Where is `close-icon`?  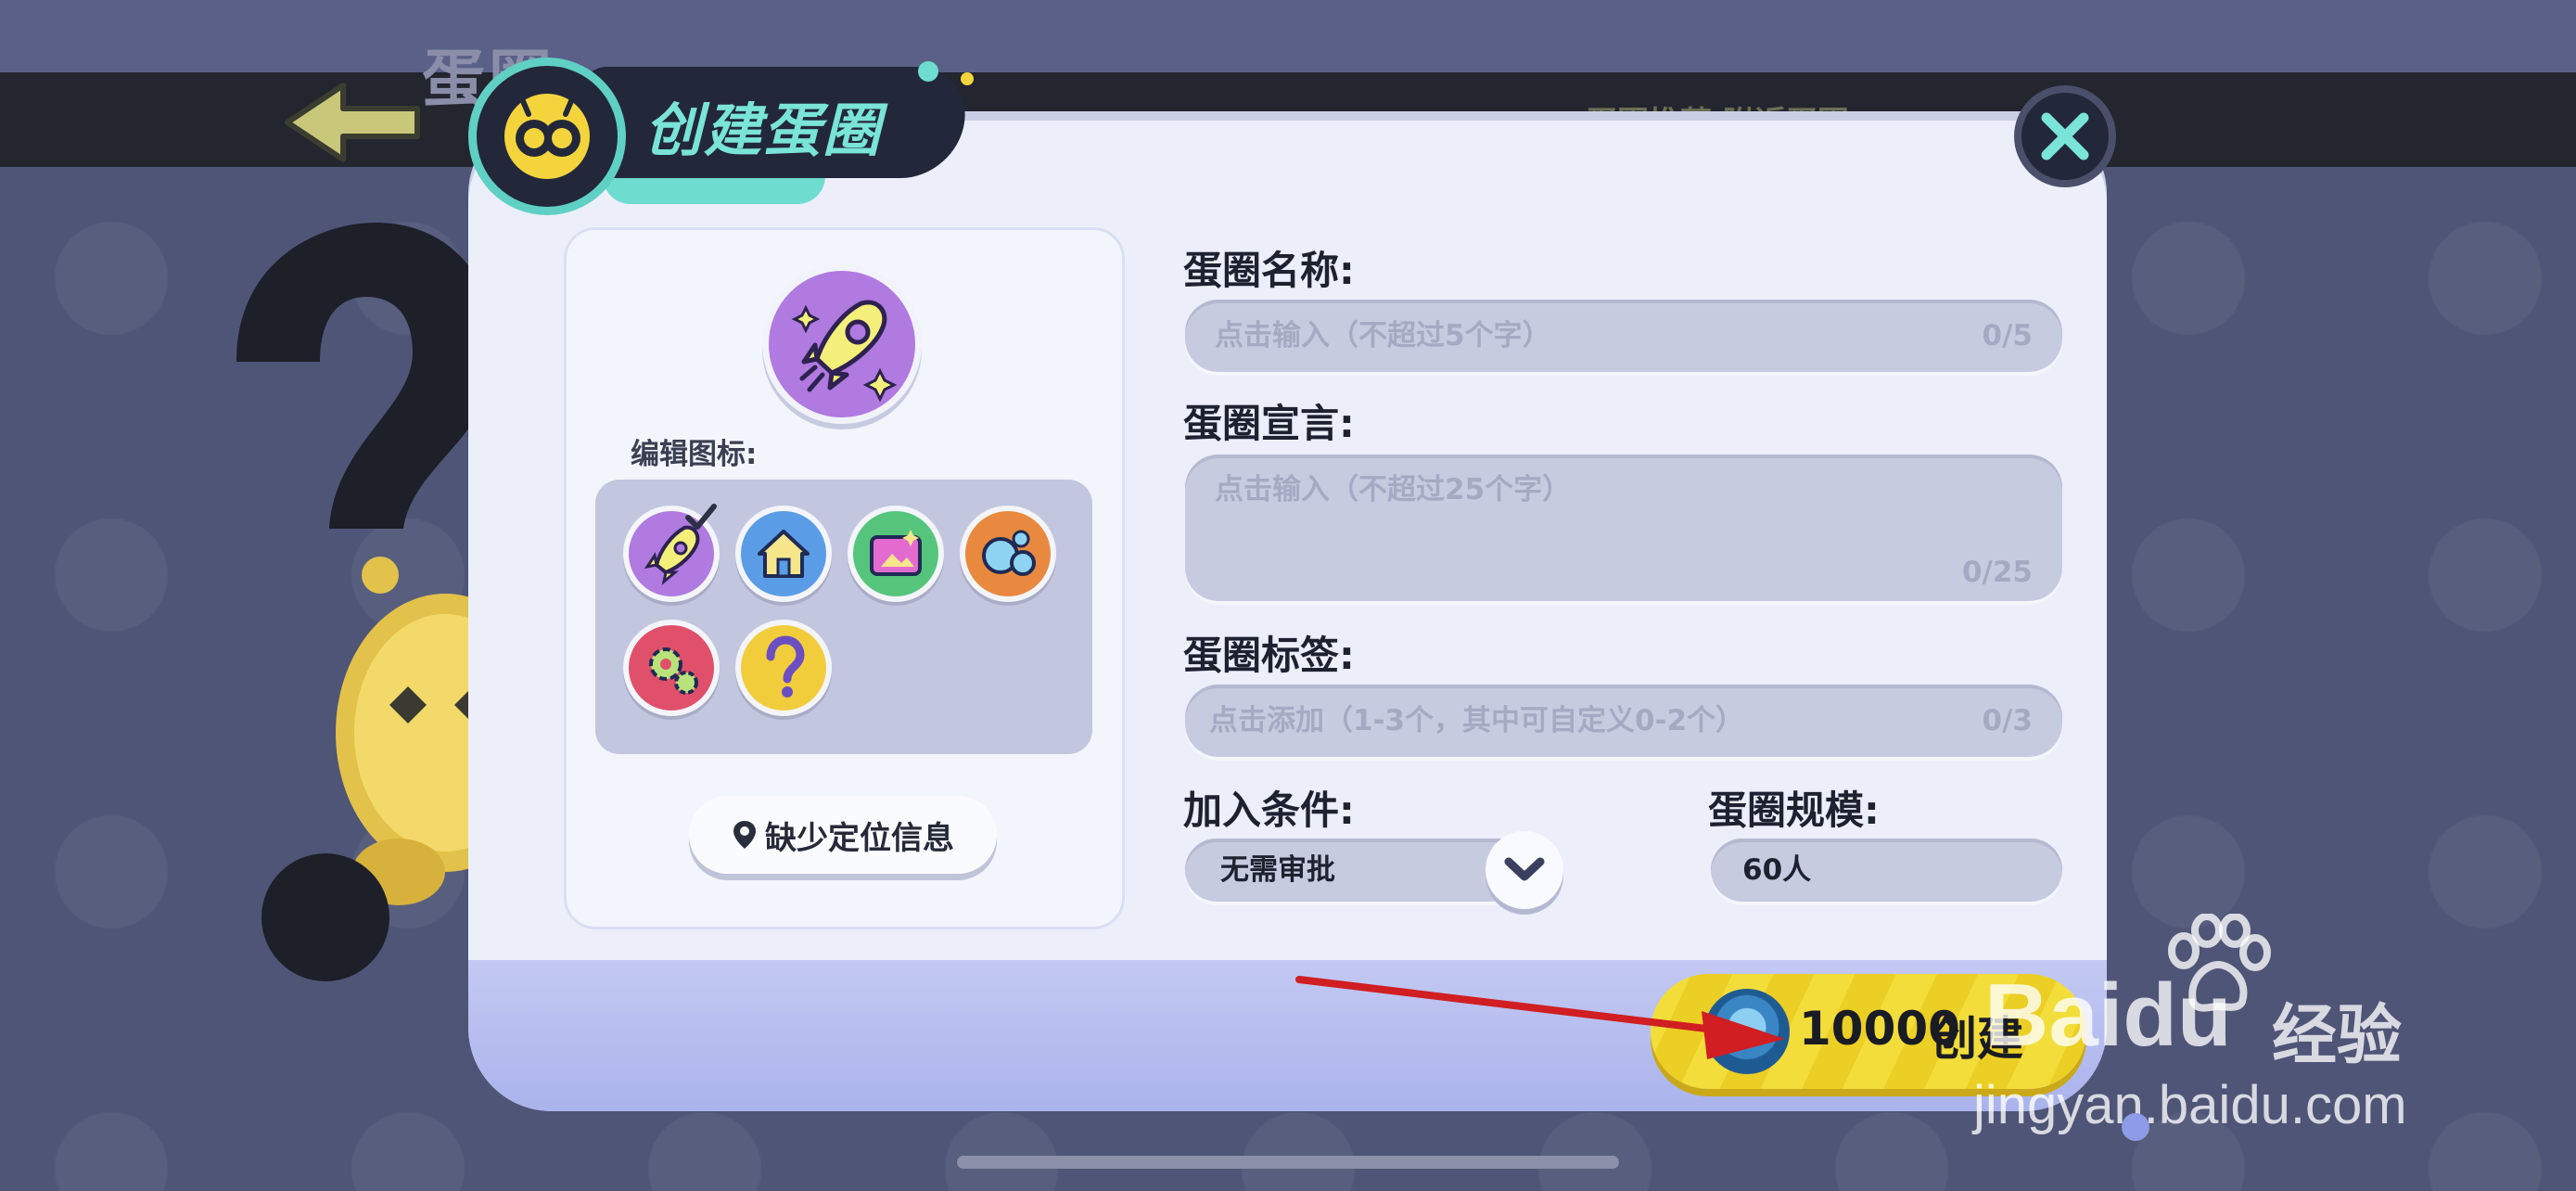 close-icon is located at coordinates (2065, 136).